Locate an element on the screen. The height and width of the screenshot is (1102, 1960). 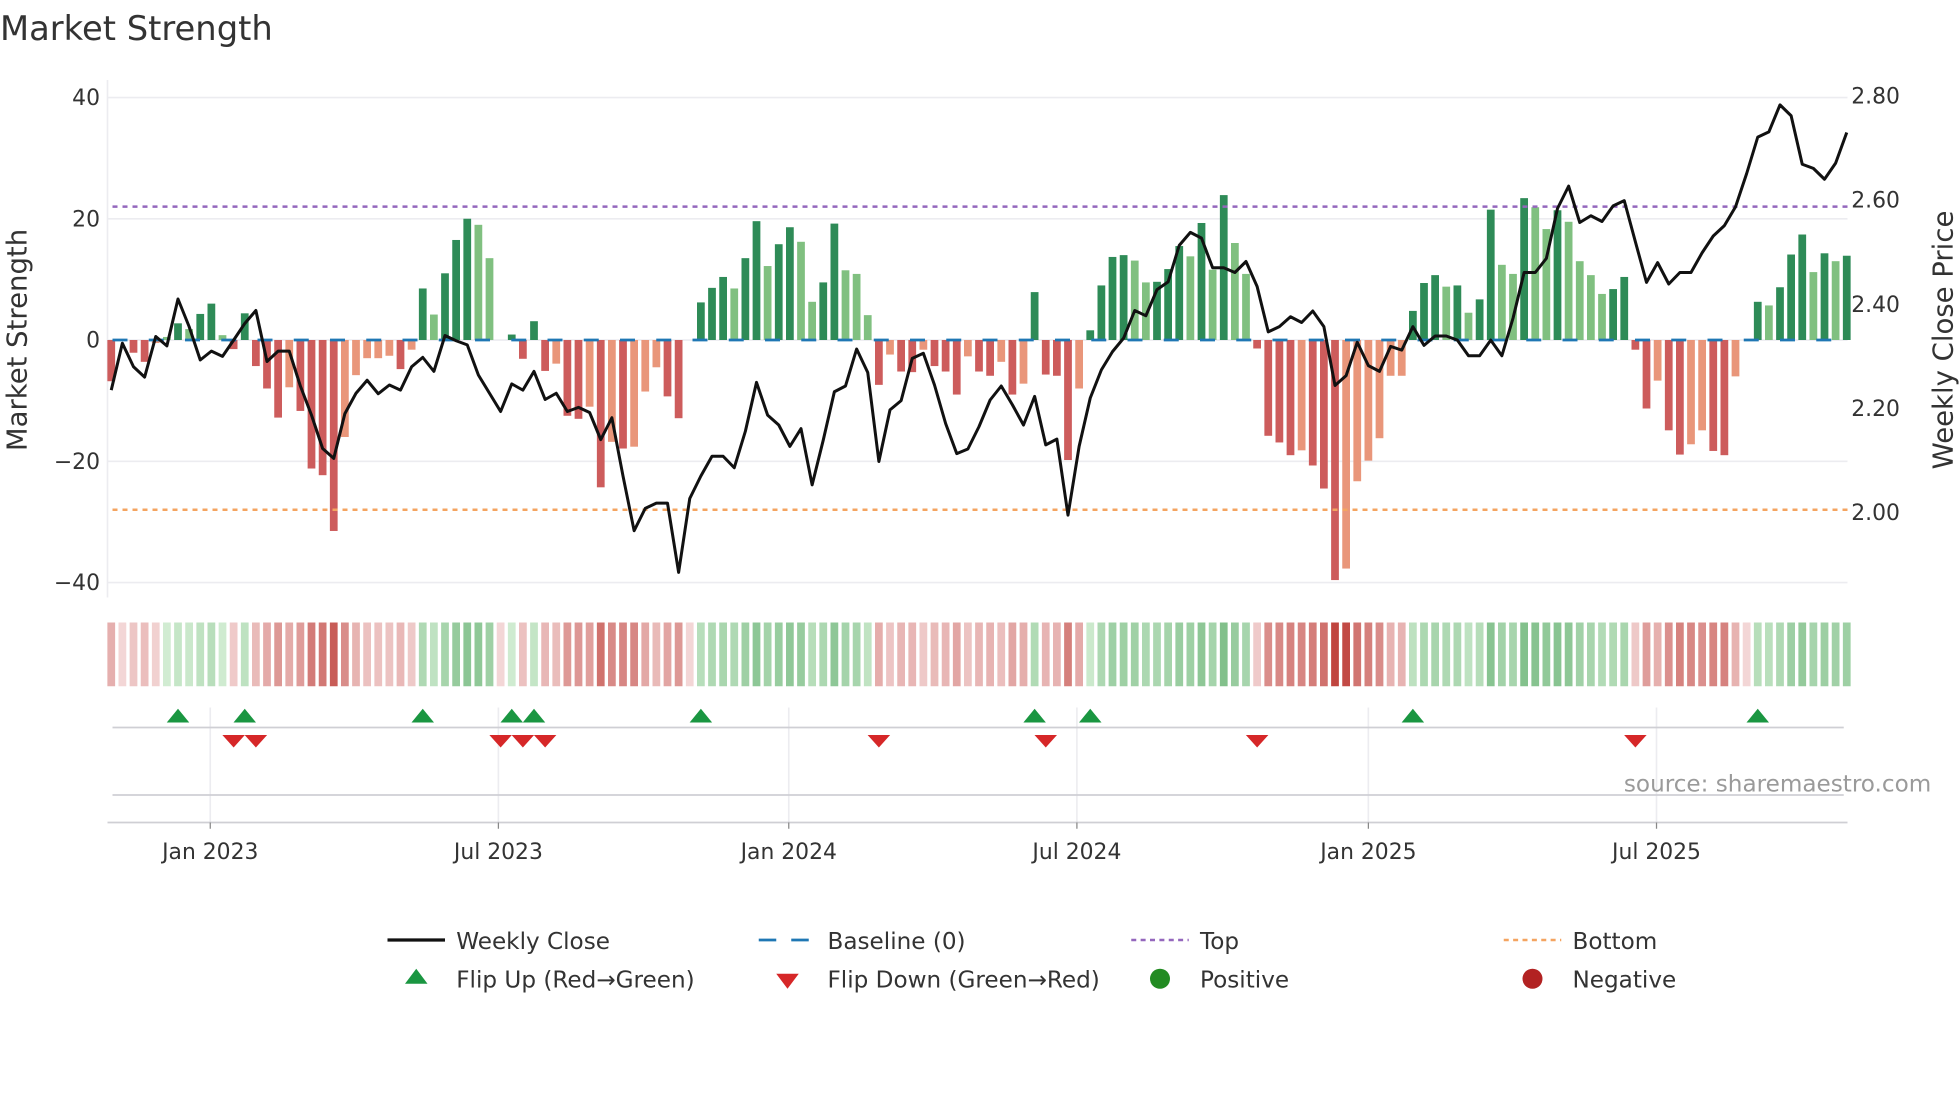
y-right-tick-label: 2.20 is located at coordinates (1875, 409).